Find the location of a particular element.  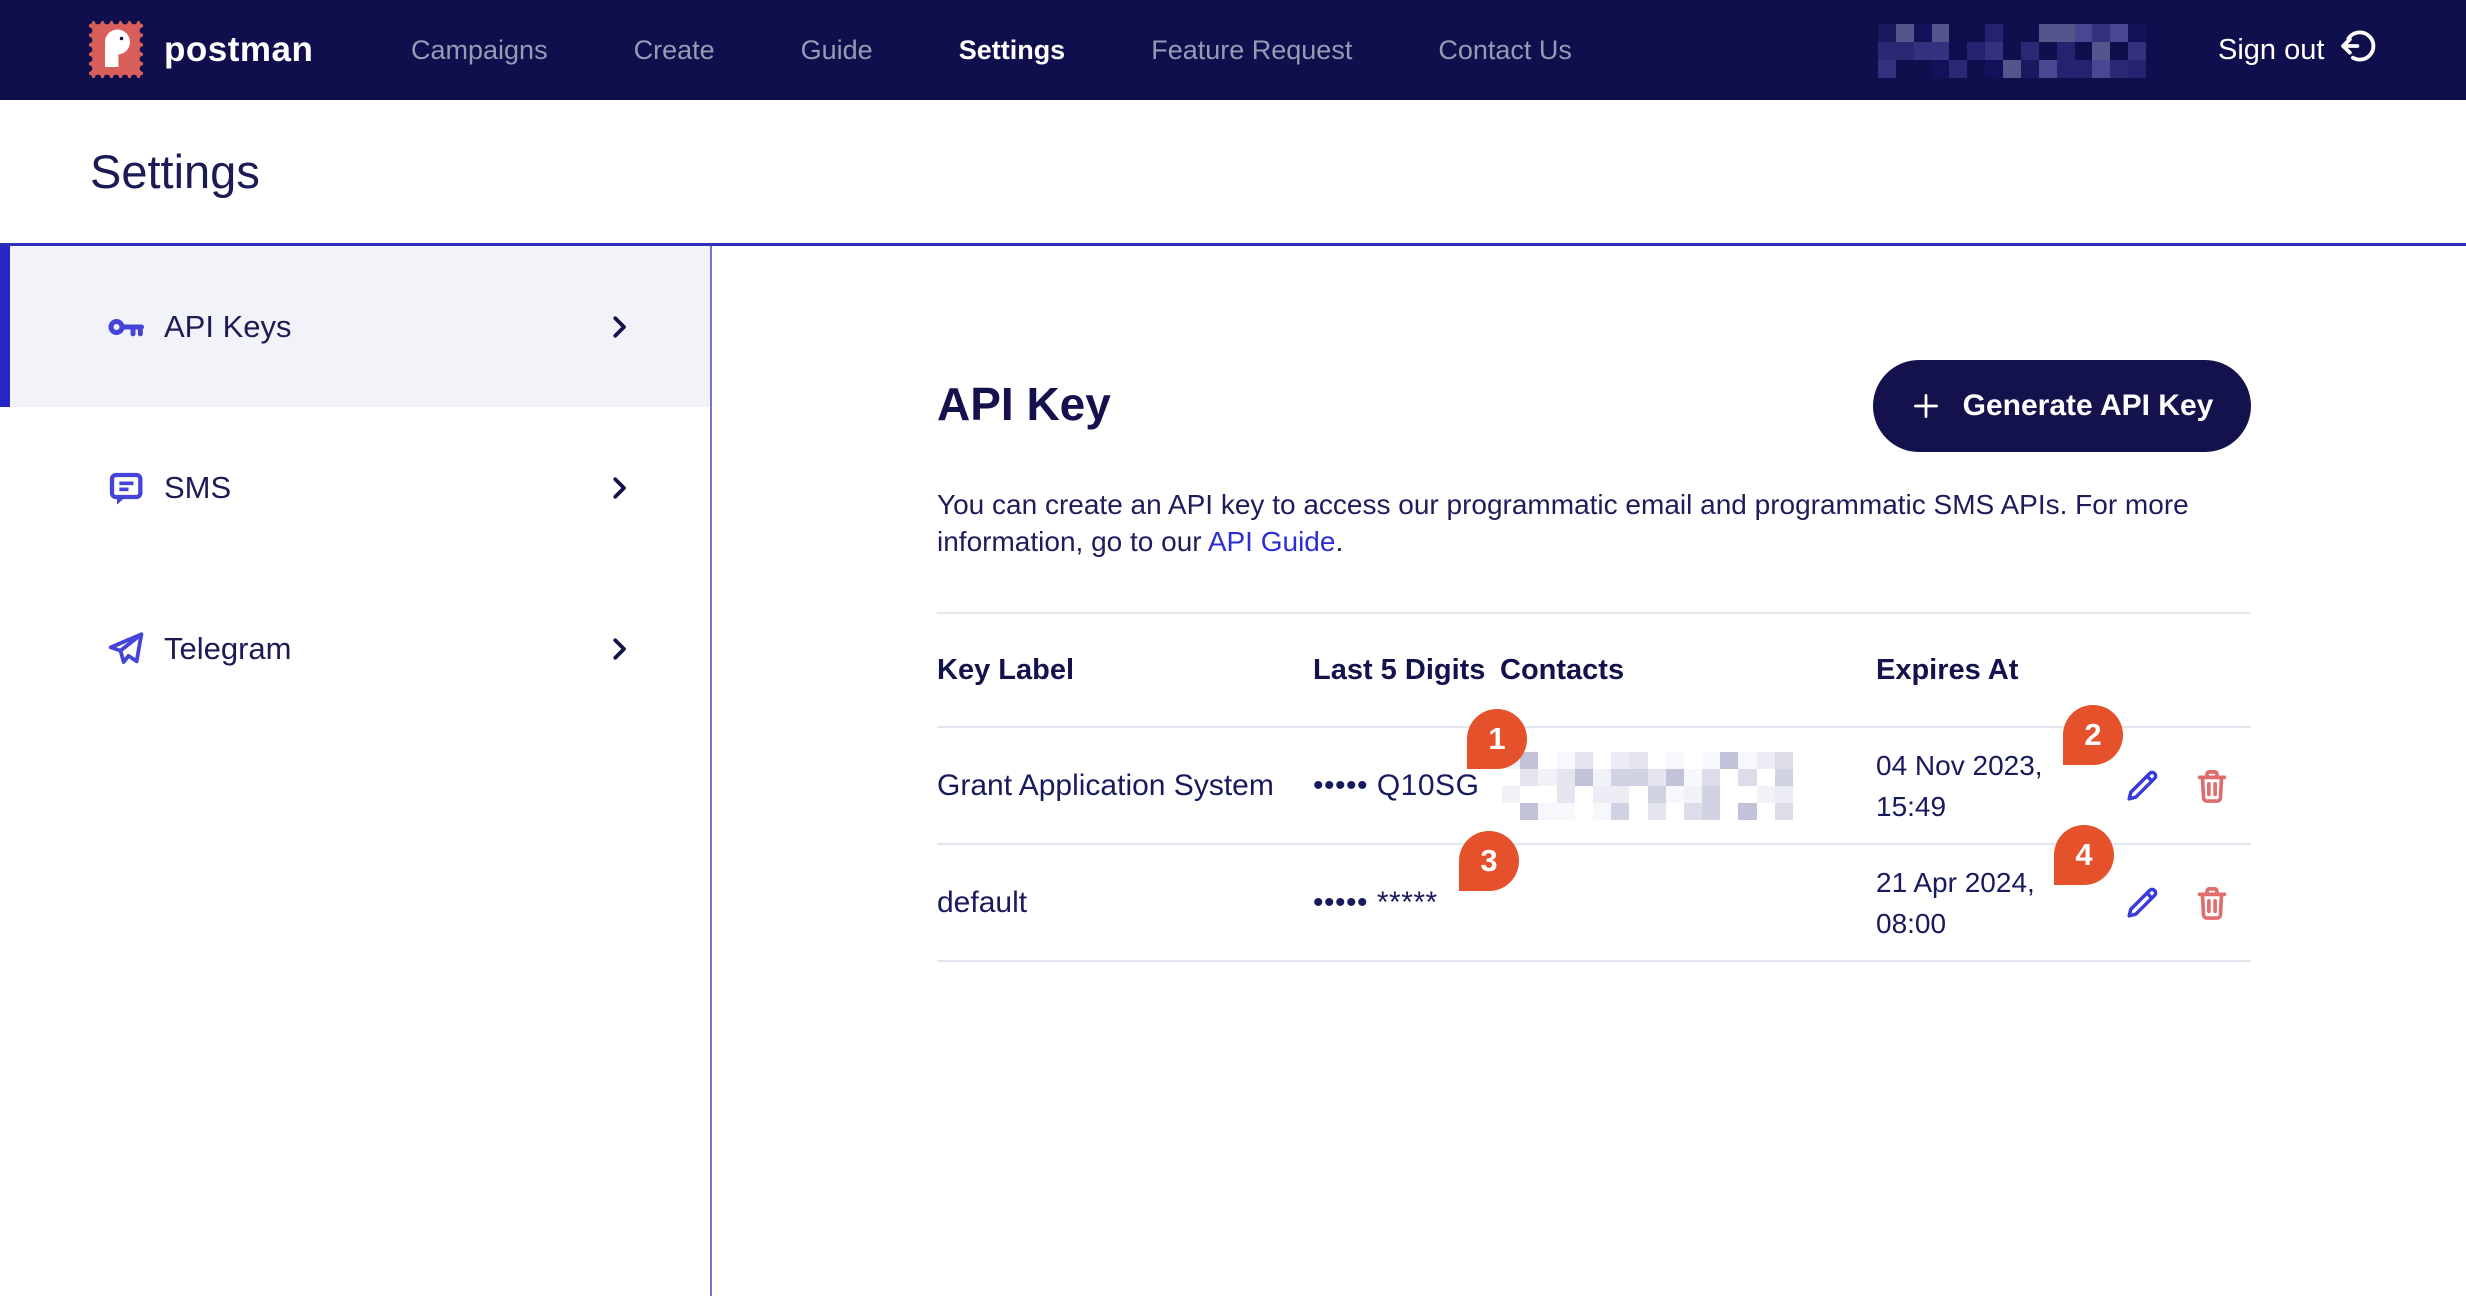

table-header-expires-at: Expires At is located at coordinates (1947, 669).